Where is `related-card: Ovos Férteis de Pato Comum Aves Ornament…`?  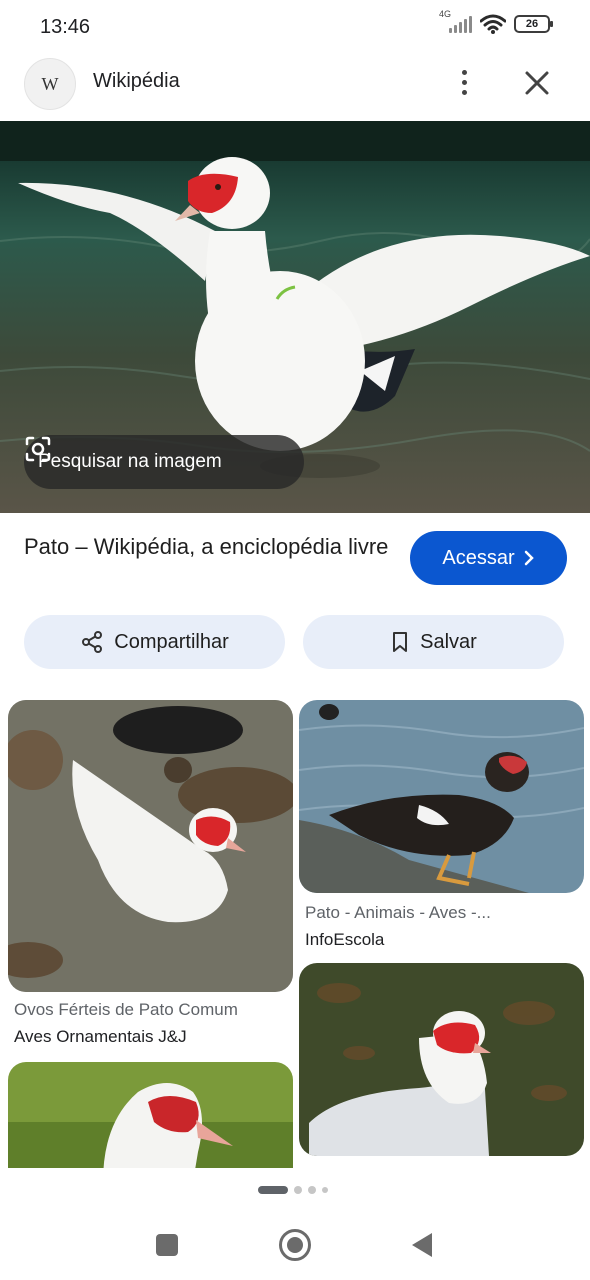 related-card: Ovos Férteis de Pato Comum Aves Ornament… is located at coordinates (150, 875).